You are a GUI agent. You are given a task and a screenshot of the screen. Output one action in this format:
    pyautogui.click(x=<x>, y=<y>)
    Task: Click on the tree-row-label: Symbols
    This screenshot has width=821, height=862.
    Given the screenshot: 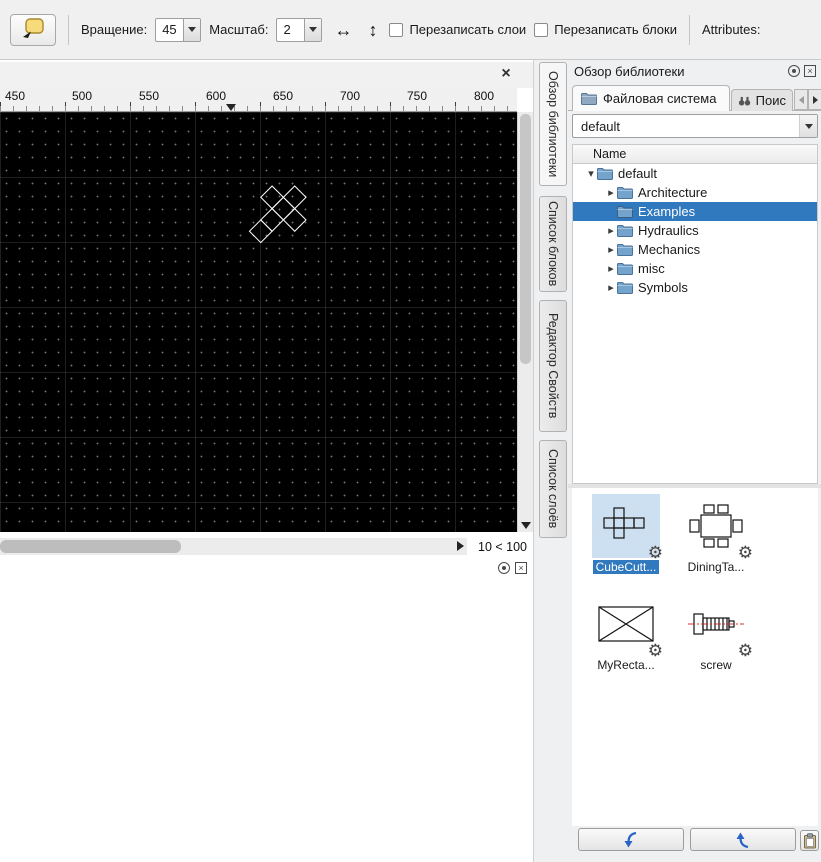 What is the action you would take?
    pyautogui.click(x=663, y=287)
    